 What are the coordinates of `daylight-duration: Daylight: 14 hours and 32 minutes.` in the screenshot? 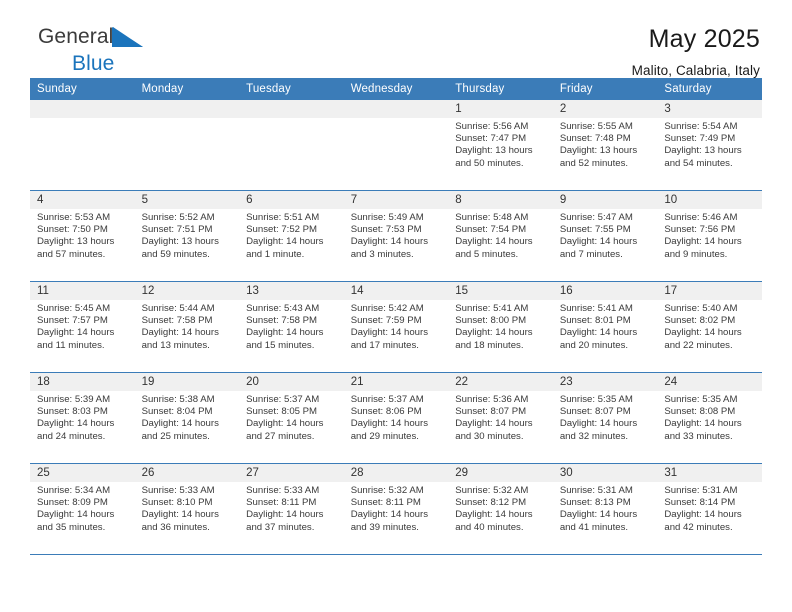 It's located at (598, 430).